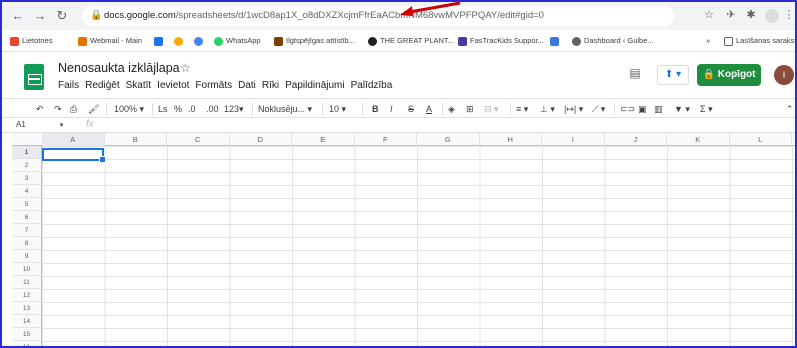 This screenshot has width=797, height=348. I want to click on menu-help: Palīdzība, so click(372, 85).